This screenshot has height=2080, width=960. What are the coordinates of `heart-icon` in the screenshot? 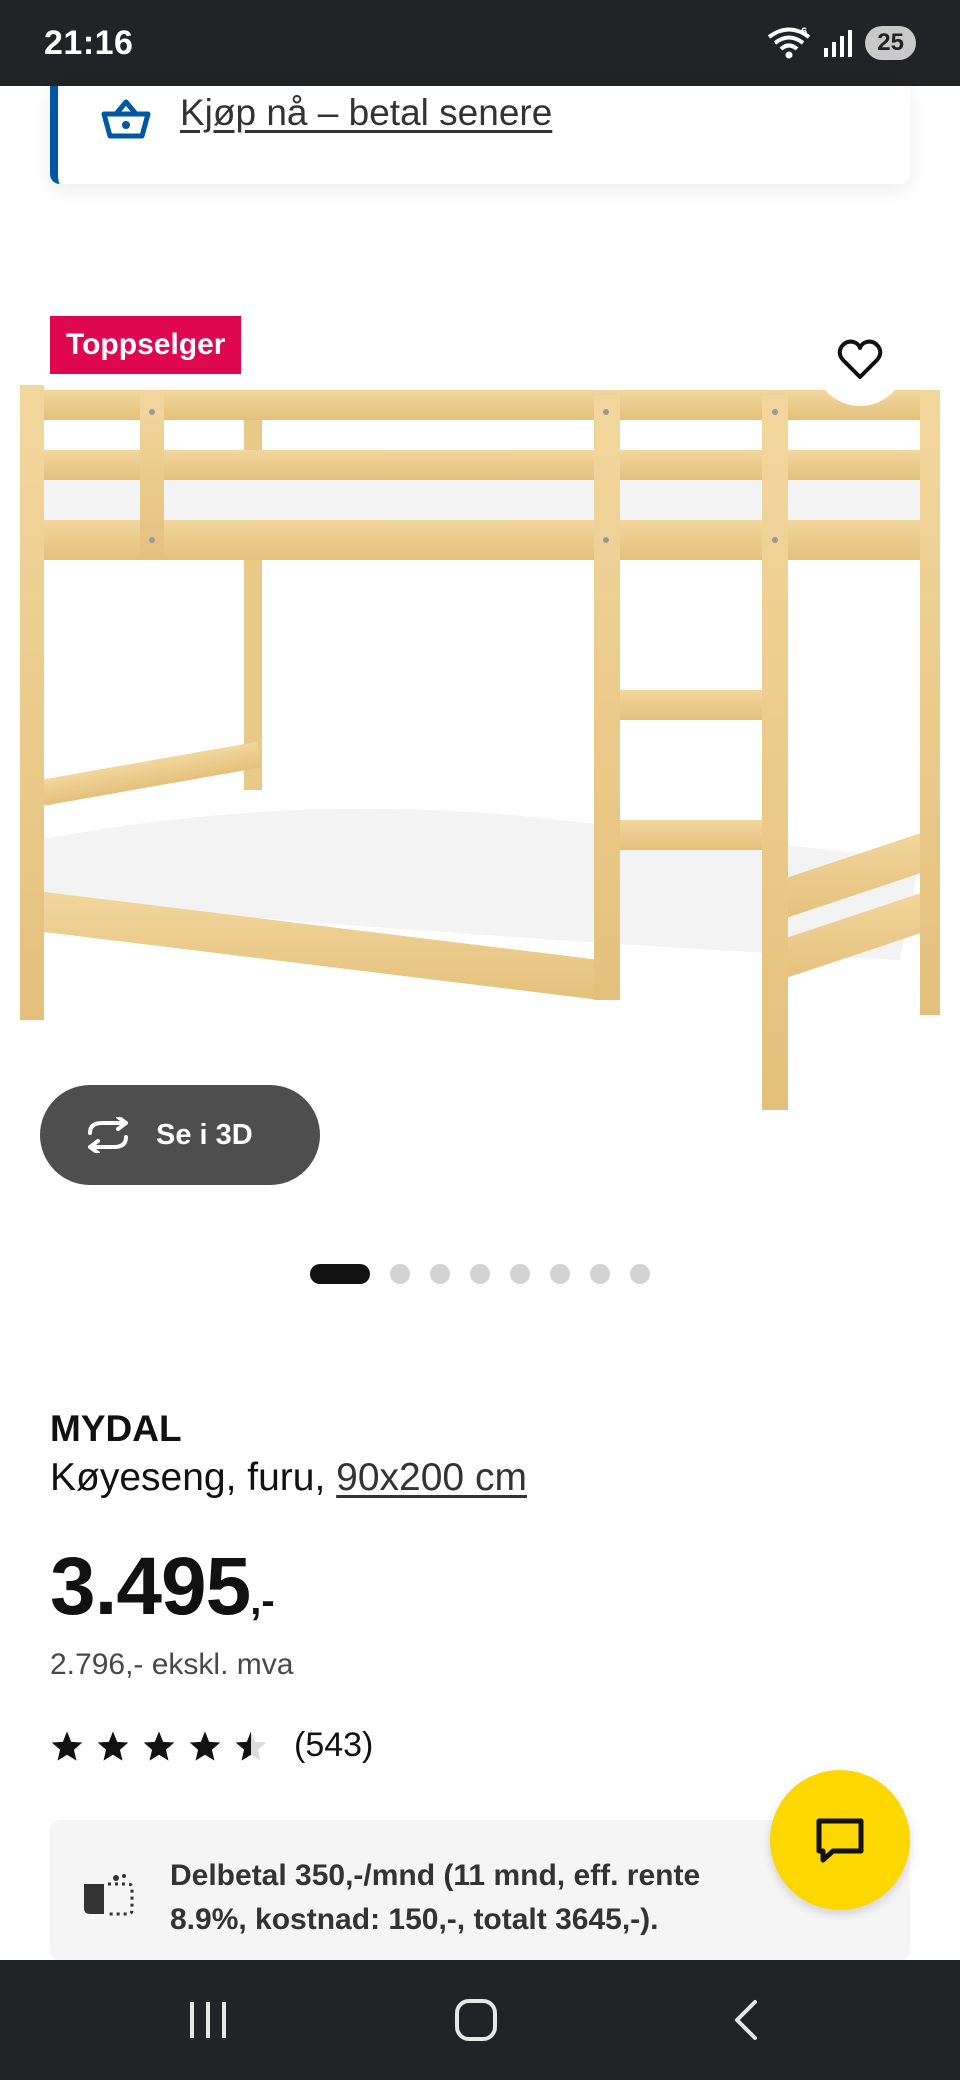 It's located at (860, 359).